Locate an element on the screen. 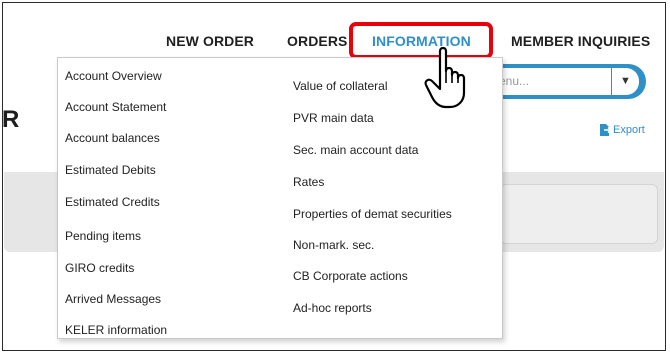 The width and height of the screenshot is (670, 353). export-icon is located at coordinates (606, 130).